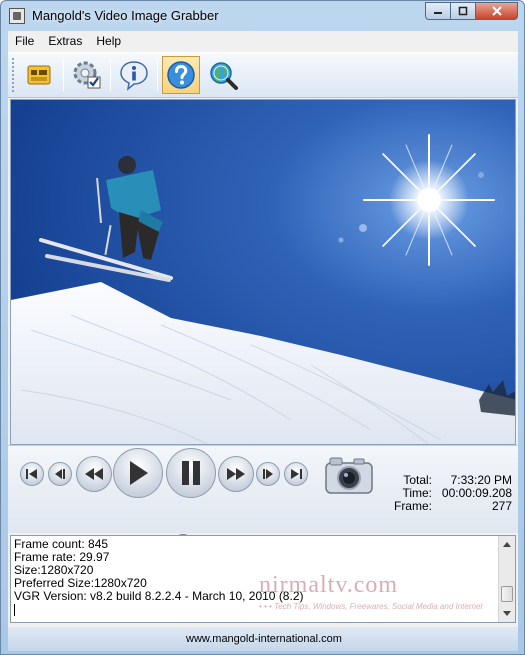 The width and height of the screenshot is (525, 655). I want to click on pause-button, so click(191, 473).